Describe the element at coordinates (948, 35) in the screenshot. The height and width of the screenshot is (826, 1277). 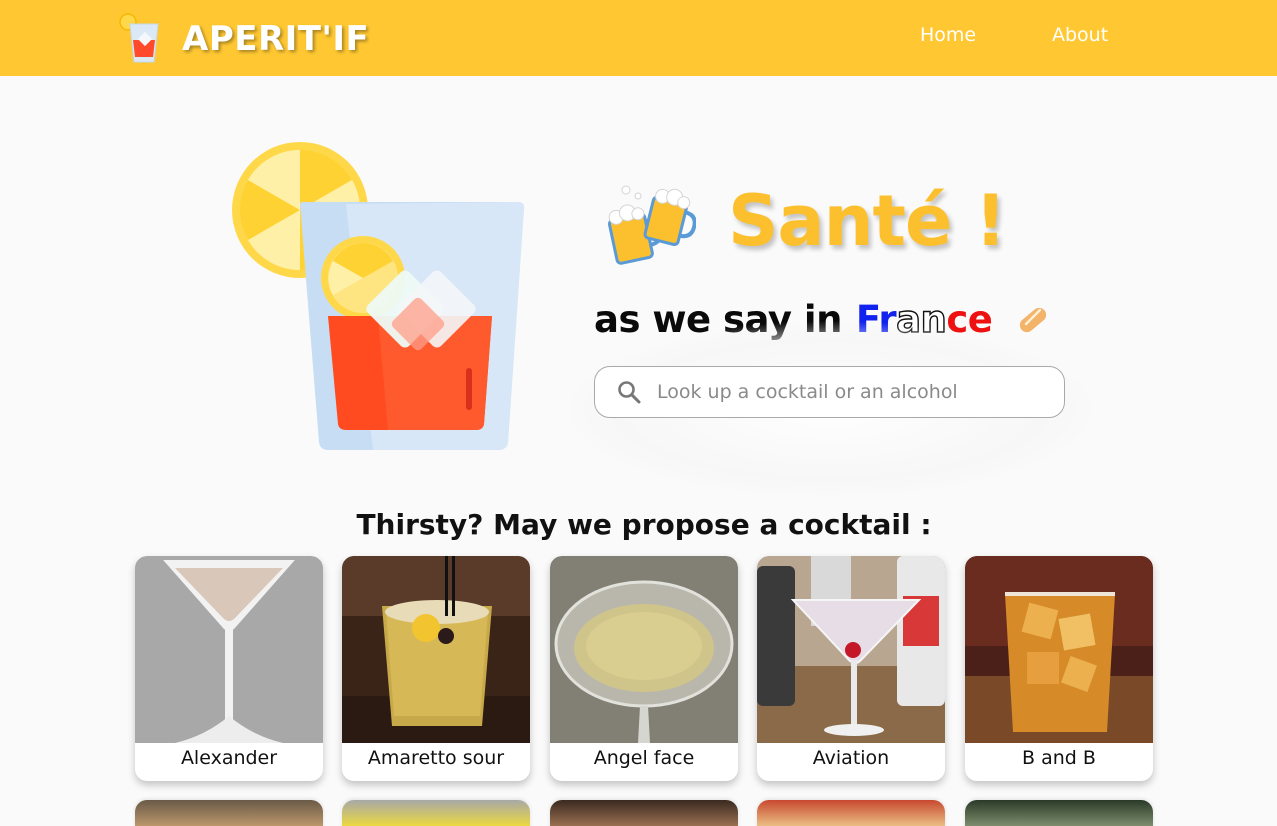
I see `nav-home-link: Home` at that location.